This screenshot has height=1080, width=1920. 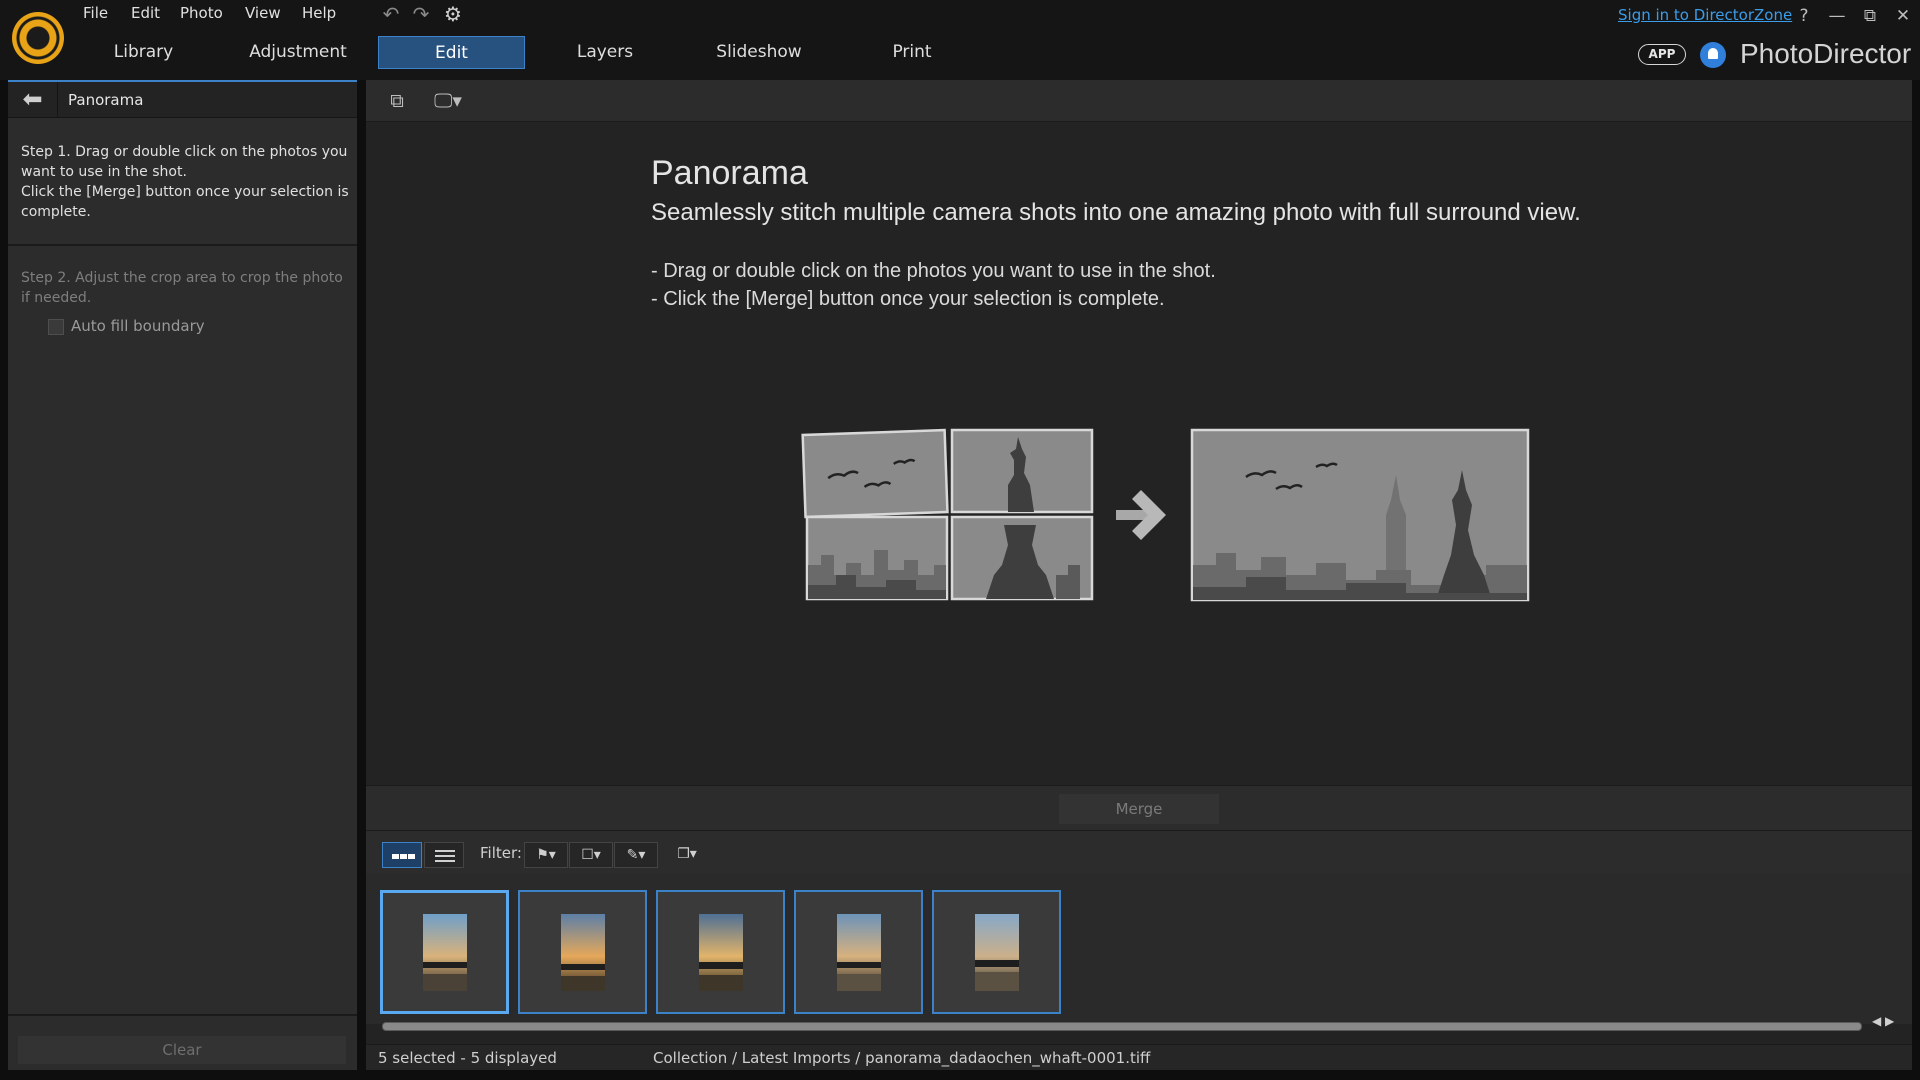 What do you see at coordinates (1141, 515) in the screenshot?
I see `arrow-right-icon` at bounding box center [1141, 515].